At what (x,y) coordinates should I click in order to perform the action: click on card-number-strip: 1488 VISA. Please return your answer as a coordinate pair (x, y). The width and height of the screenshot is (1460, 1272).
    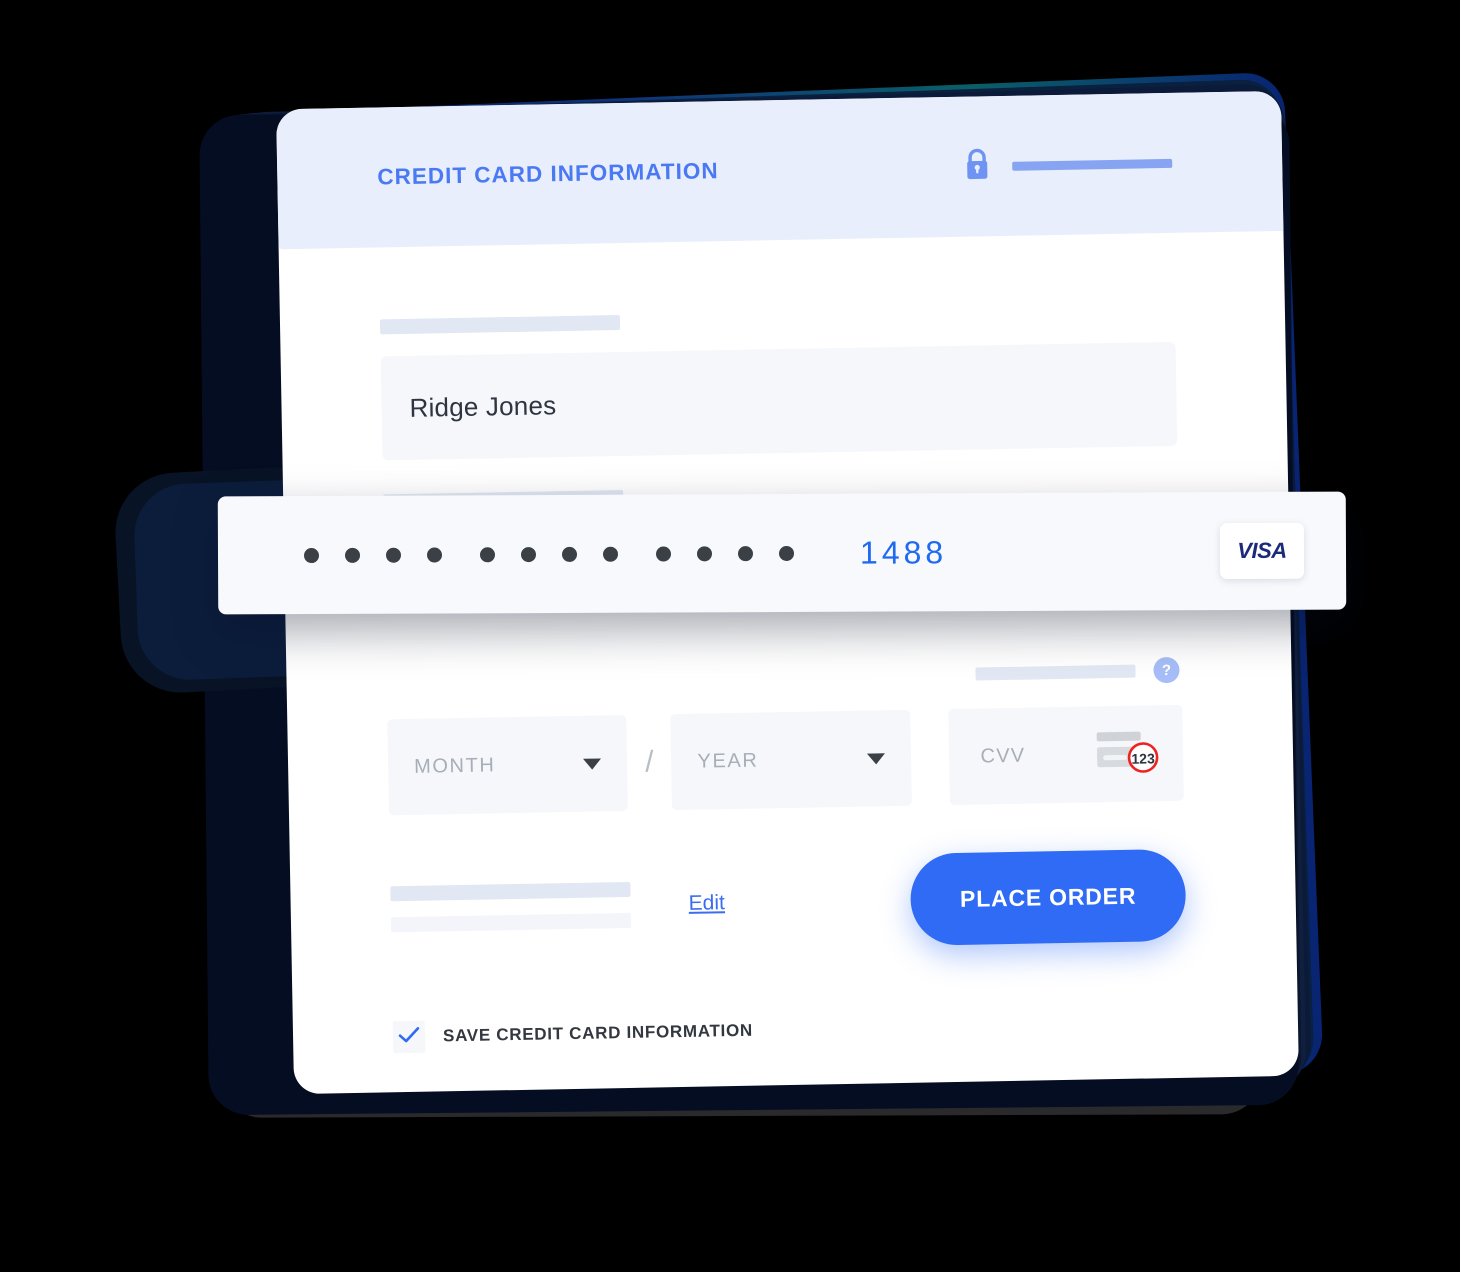
    Looking at the image, I should click on (782, 553).